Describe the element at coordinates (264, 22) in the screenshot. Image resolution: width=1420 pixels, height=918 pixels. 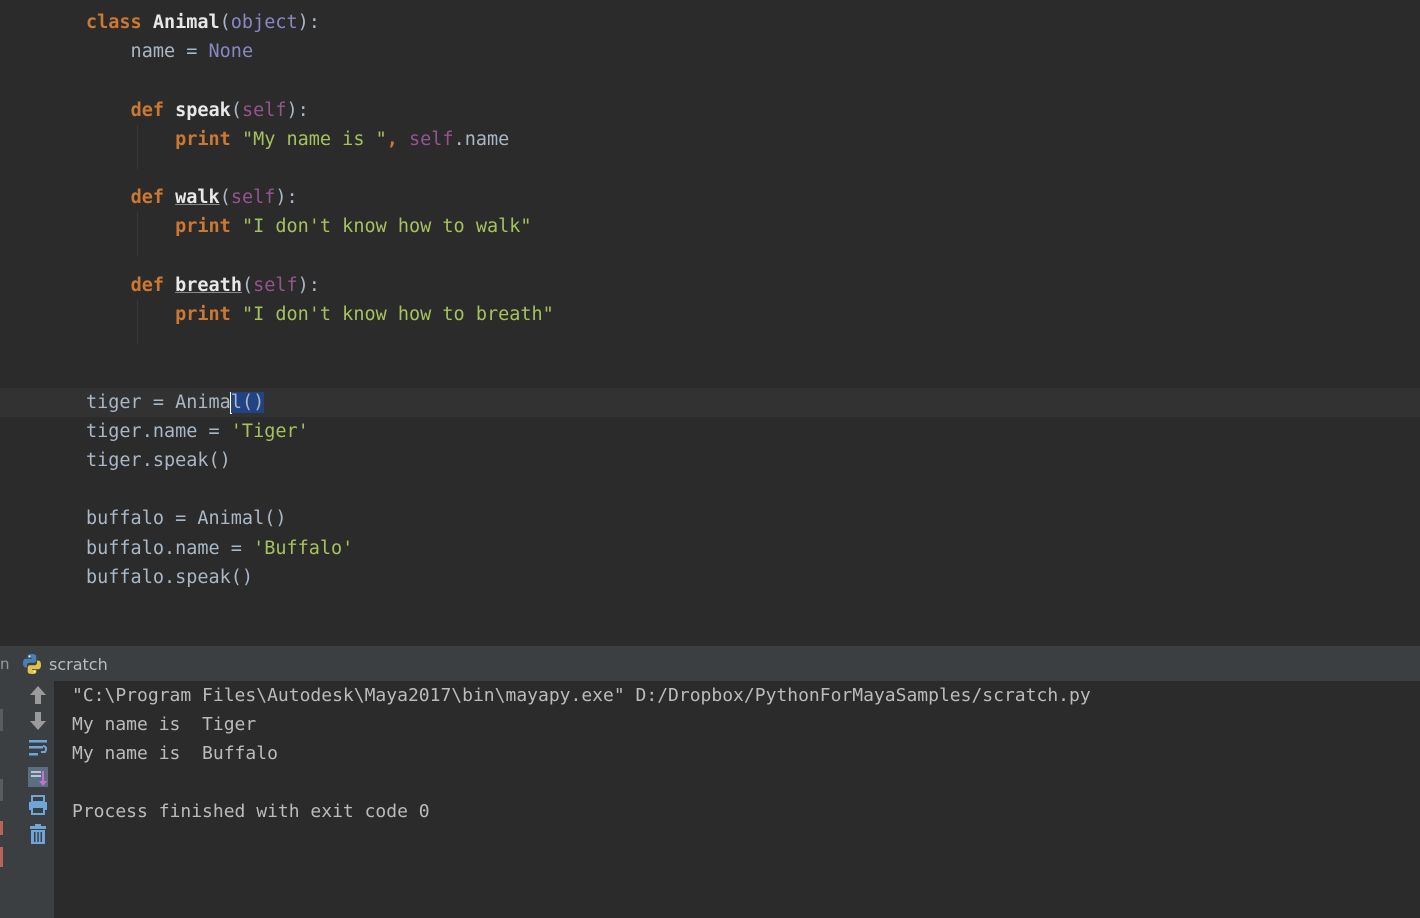
I see `code-token: object` at that location.